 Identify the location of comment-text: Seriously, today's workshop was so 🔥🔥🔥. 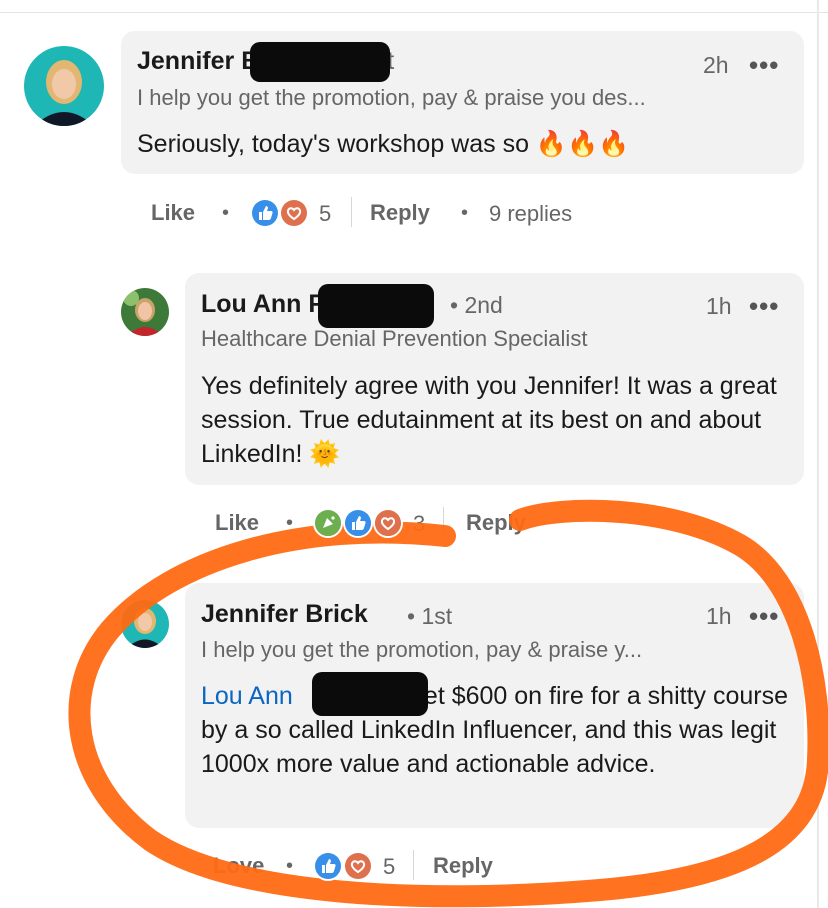
(383, 144).